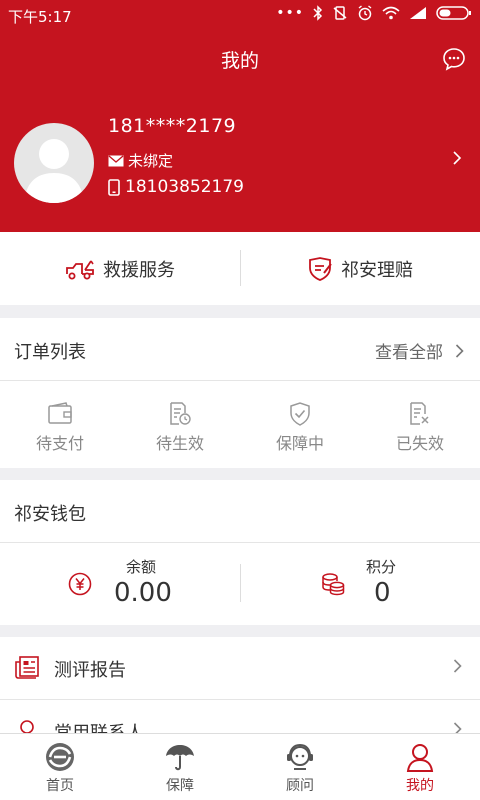  I want to click on order-pending-effective-label: 待生效, so click(179, 443).